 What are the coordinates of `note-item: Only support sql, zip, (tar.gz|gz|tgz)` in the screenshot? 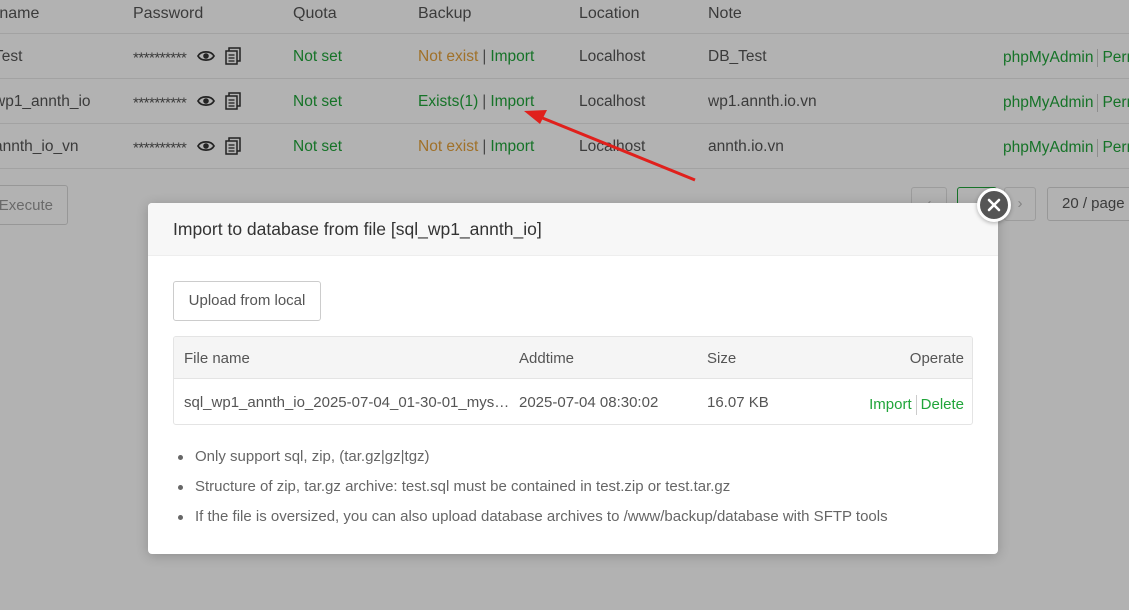 It's located at (573, 462).